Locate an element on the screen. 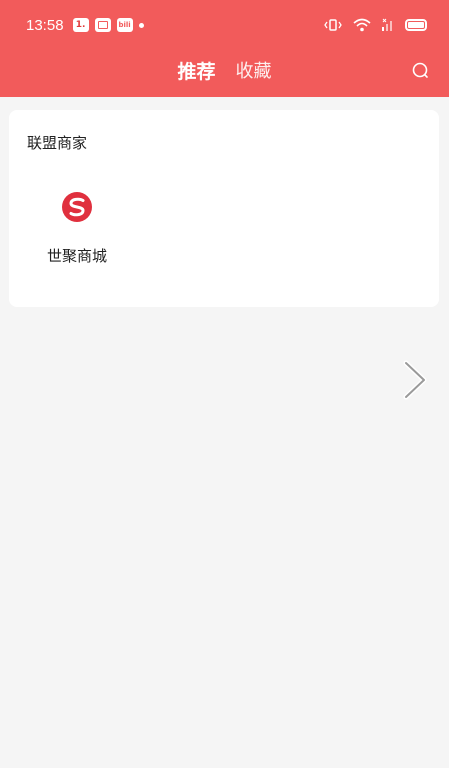 The width and height of the screenshot is (449, 768). notification-icons: 1. bili is located at coordinates (108, 25).